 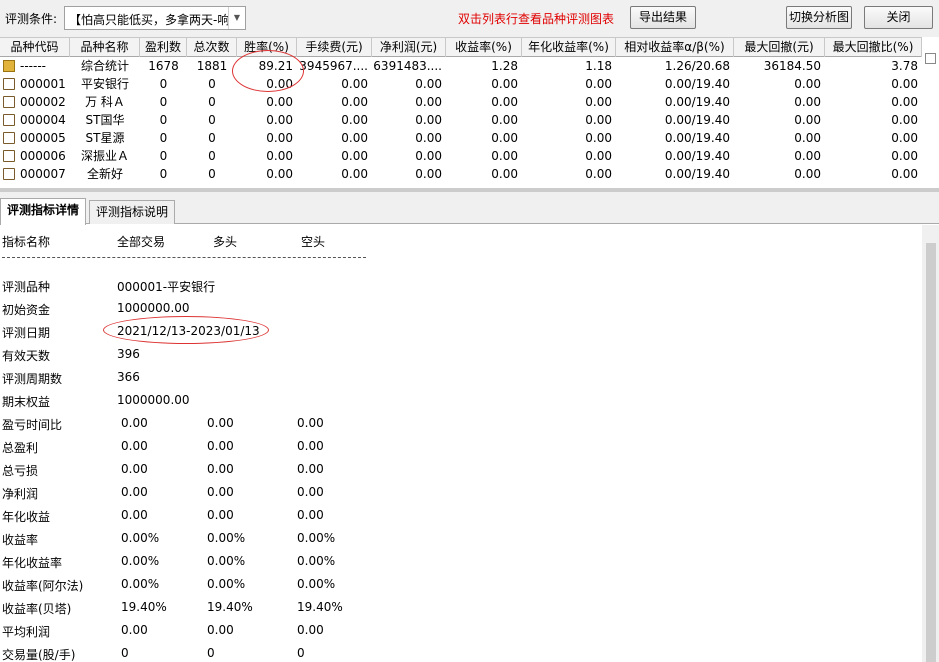 I want to click on double-click-hint: 双击列表行查看品种评测图表, so click(x=536, y=19).